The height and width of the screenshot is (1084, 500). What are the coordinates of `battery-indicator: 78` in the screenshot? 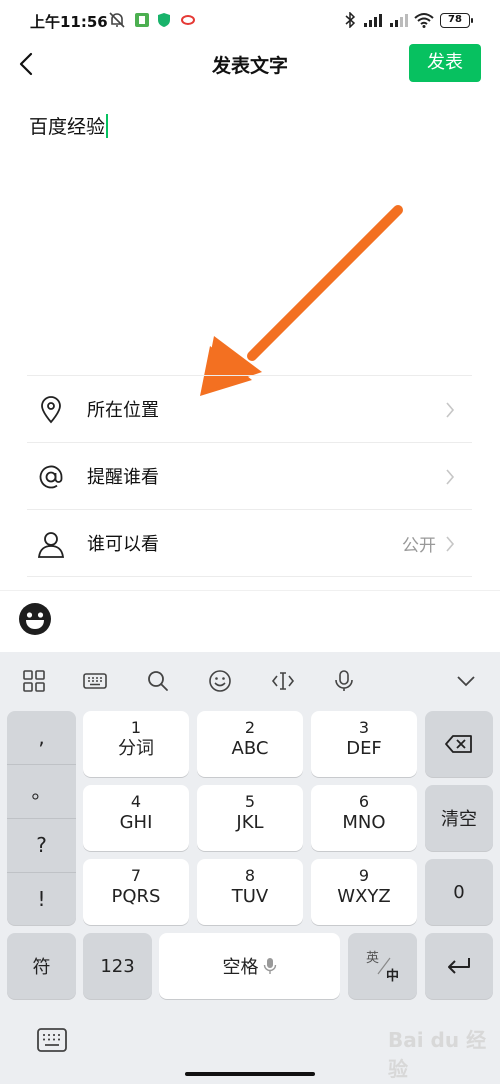 It's located at (456, 20).